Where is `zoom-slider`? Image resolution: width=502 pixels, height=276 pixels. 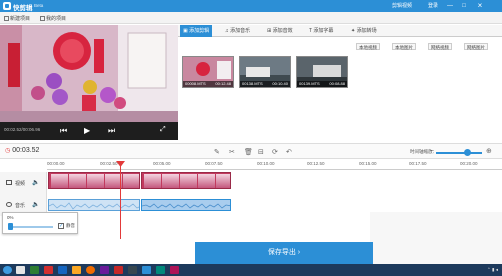 zoom-slider is located at coordinates (459, 153).